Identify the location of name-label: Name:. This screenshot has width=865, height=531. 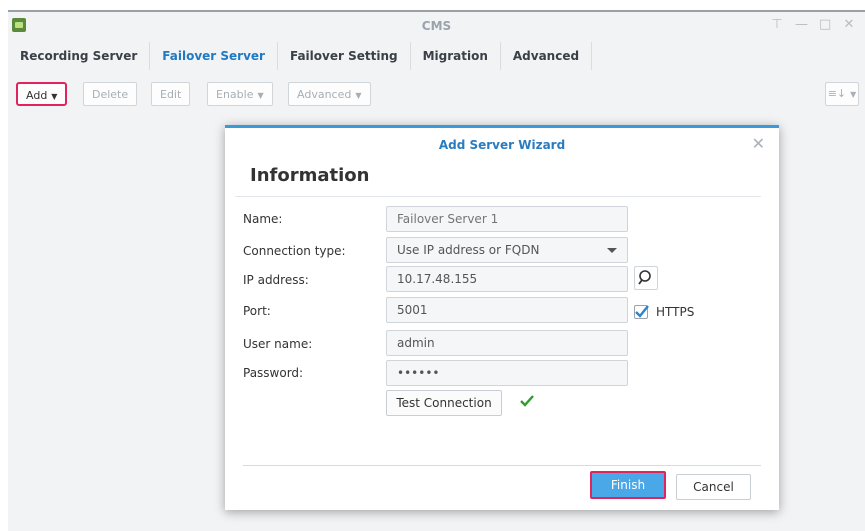
(263, 219).